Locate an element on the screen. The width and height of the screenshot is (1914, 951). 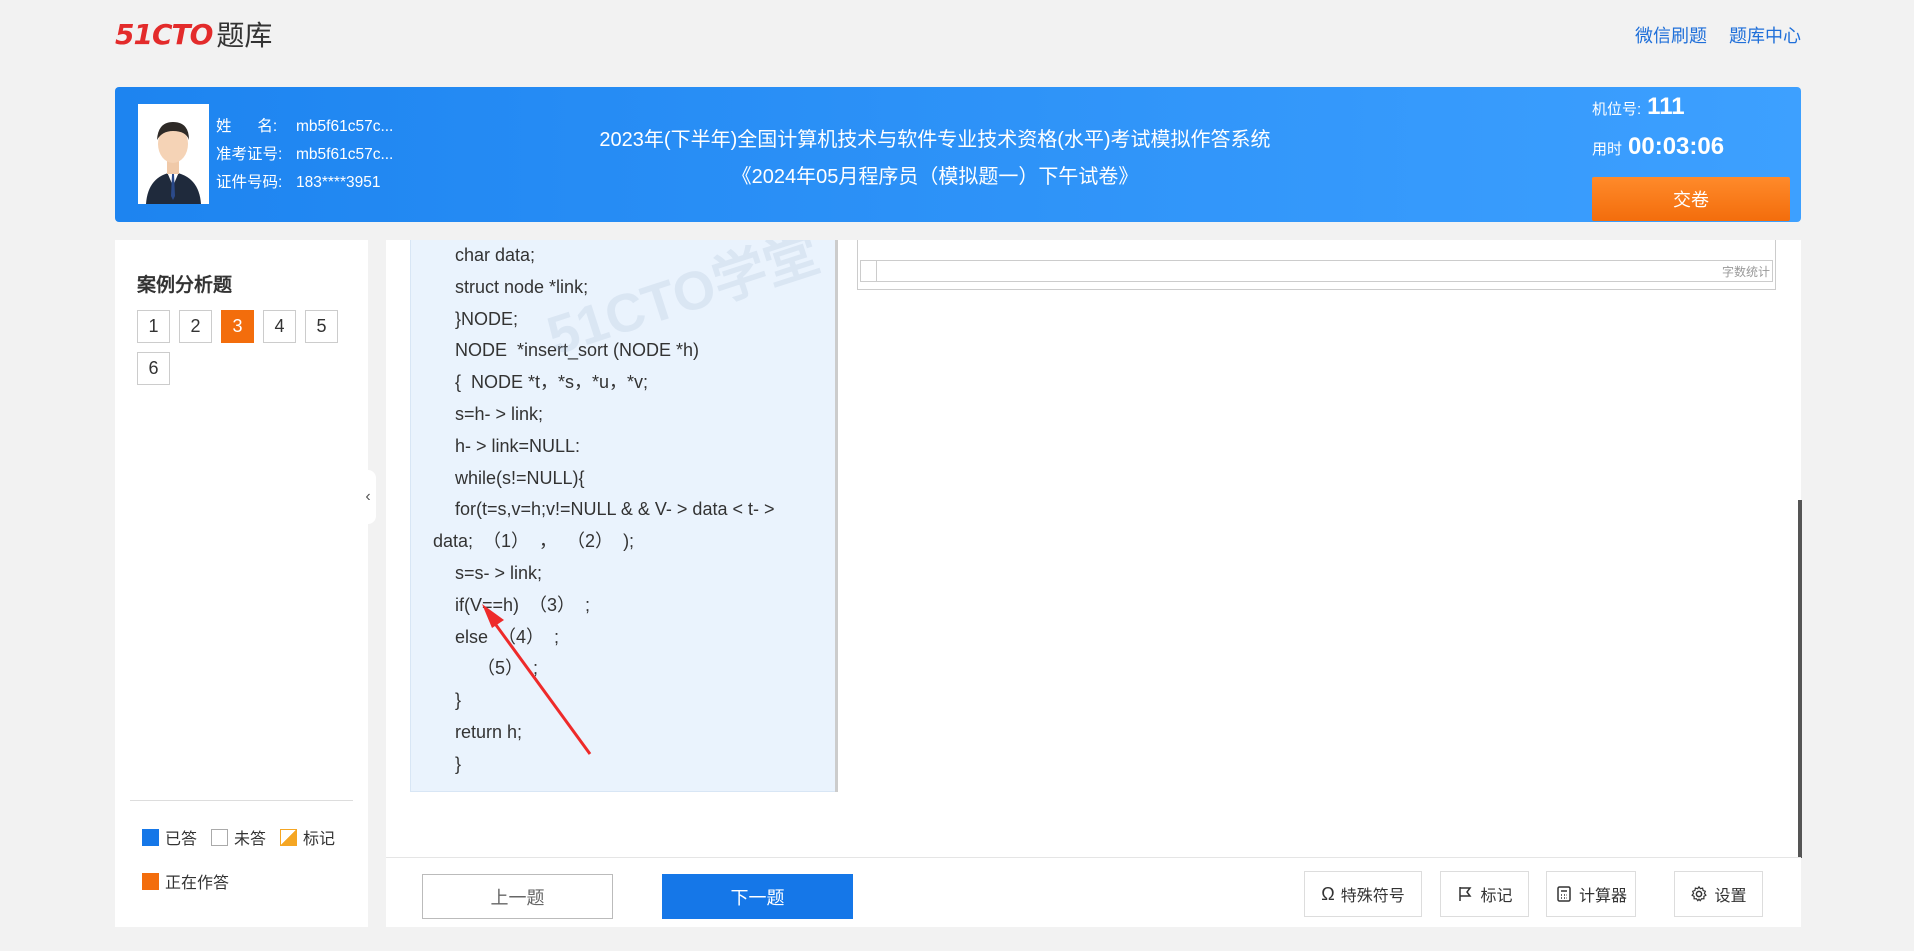
legend-marked: 标记 is located at coordinates (307, 837).